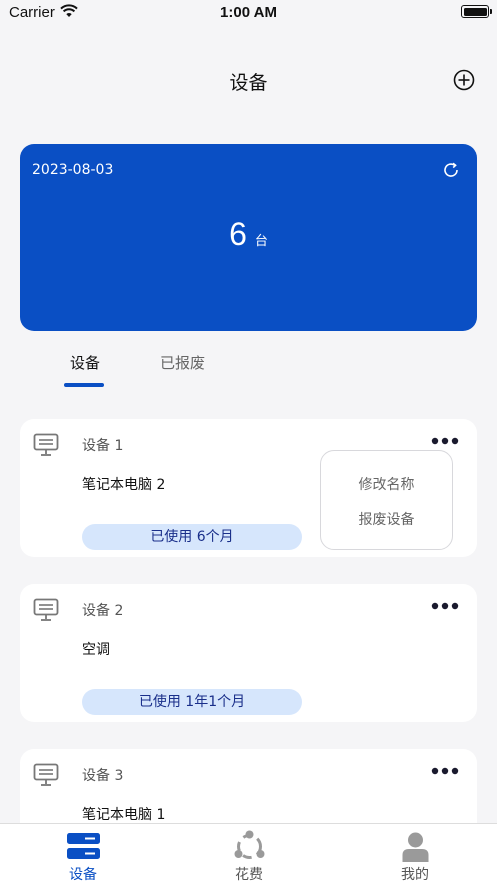  I want to click on device-count-number: 6, so click(238, 234).